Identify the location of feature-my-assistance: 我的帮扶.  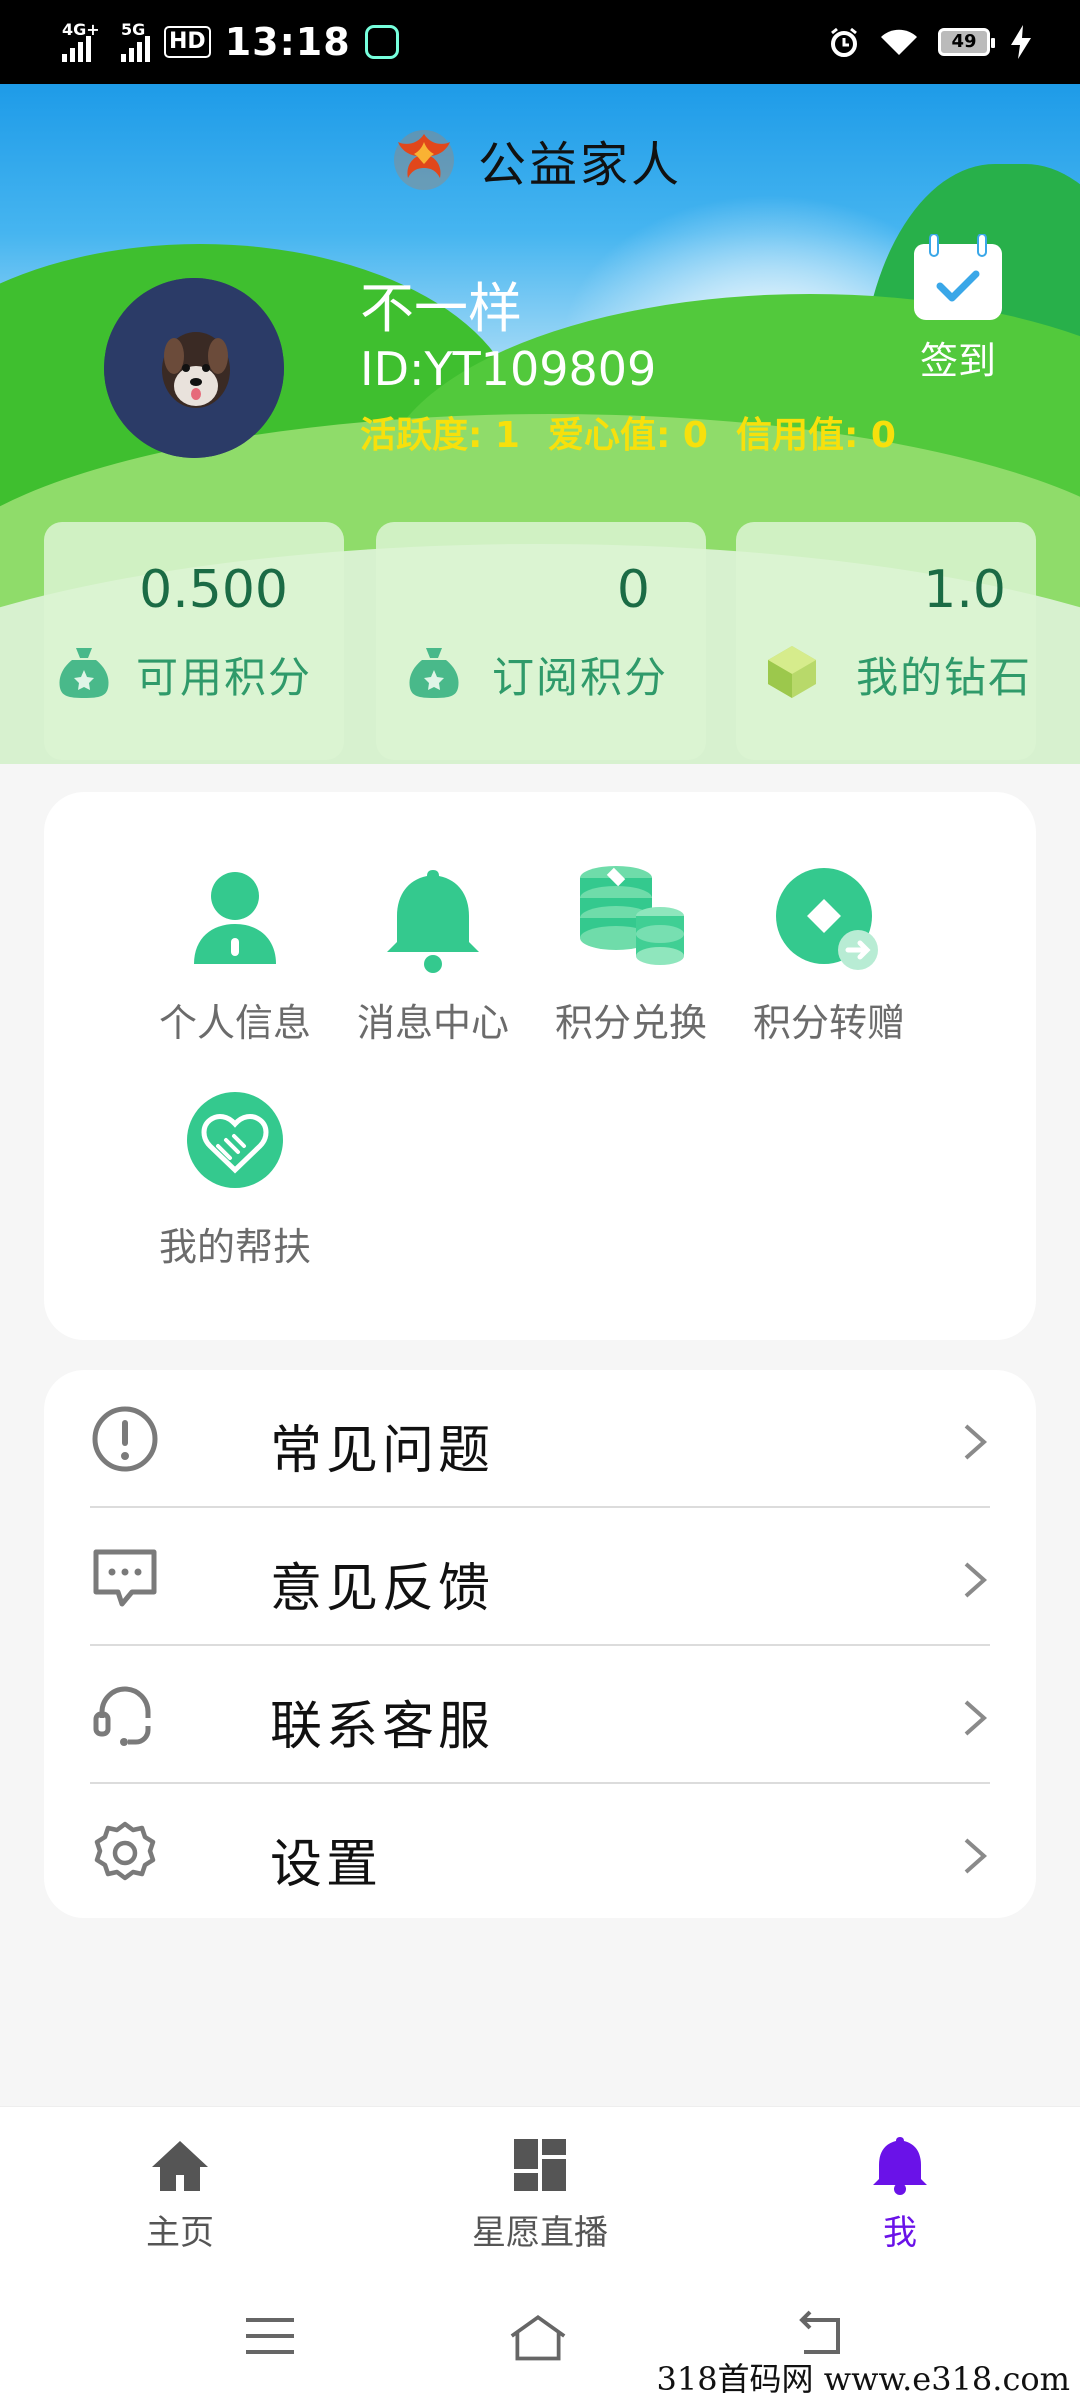
(235, 1179).